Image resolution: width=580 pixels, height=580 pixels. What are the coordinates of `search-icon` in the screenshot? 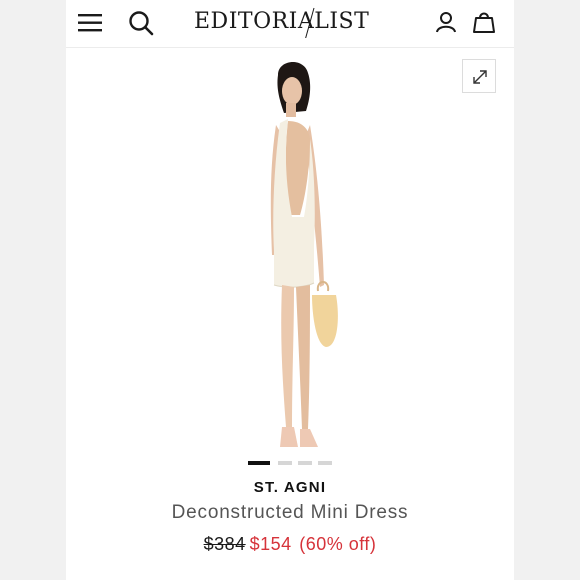 It's located at (141, 23).